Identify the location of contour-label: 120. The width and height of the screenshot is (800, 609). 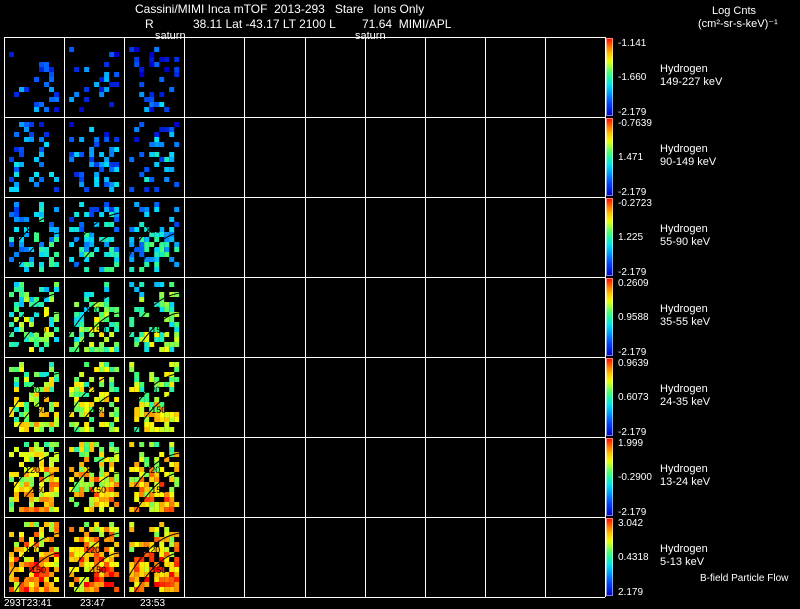
(93, 310).